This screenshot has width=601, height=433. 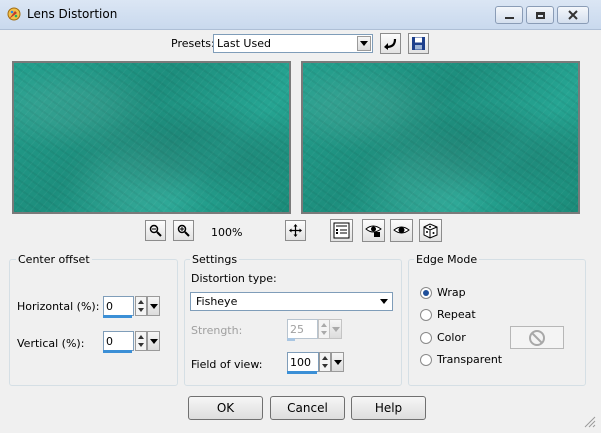 I want to click on color-swatch, so click(x=537, y=337).